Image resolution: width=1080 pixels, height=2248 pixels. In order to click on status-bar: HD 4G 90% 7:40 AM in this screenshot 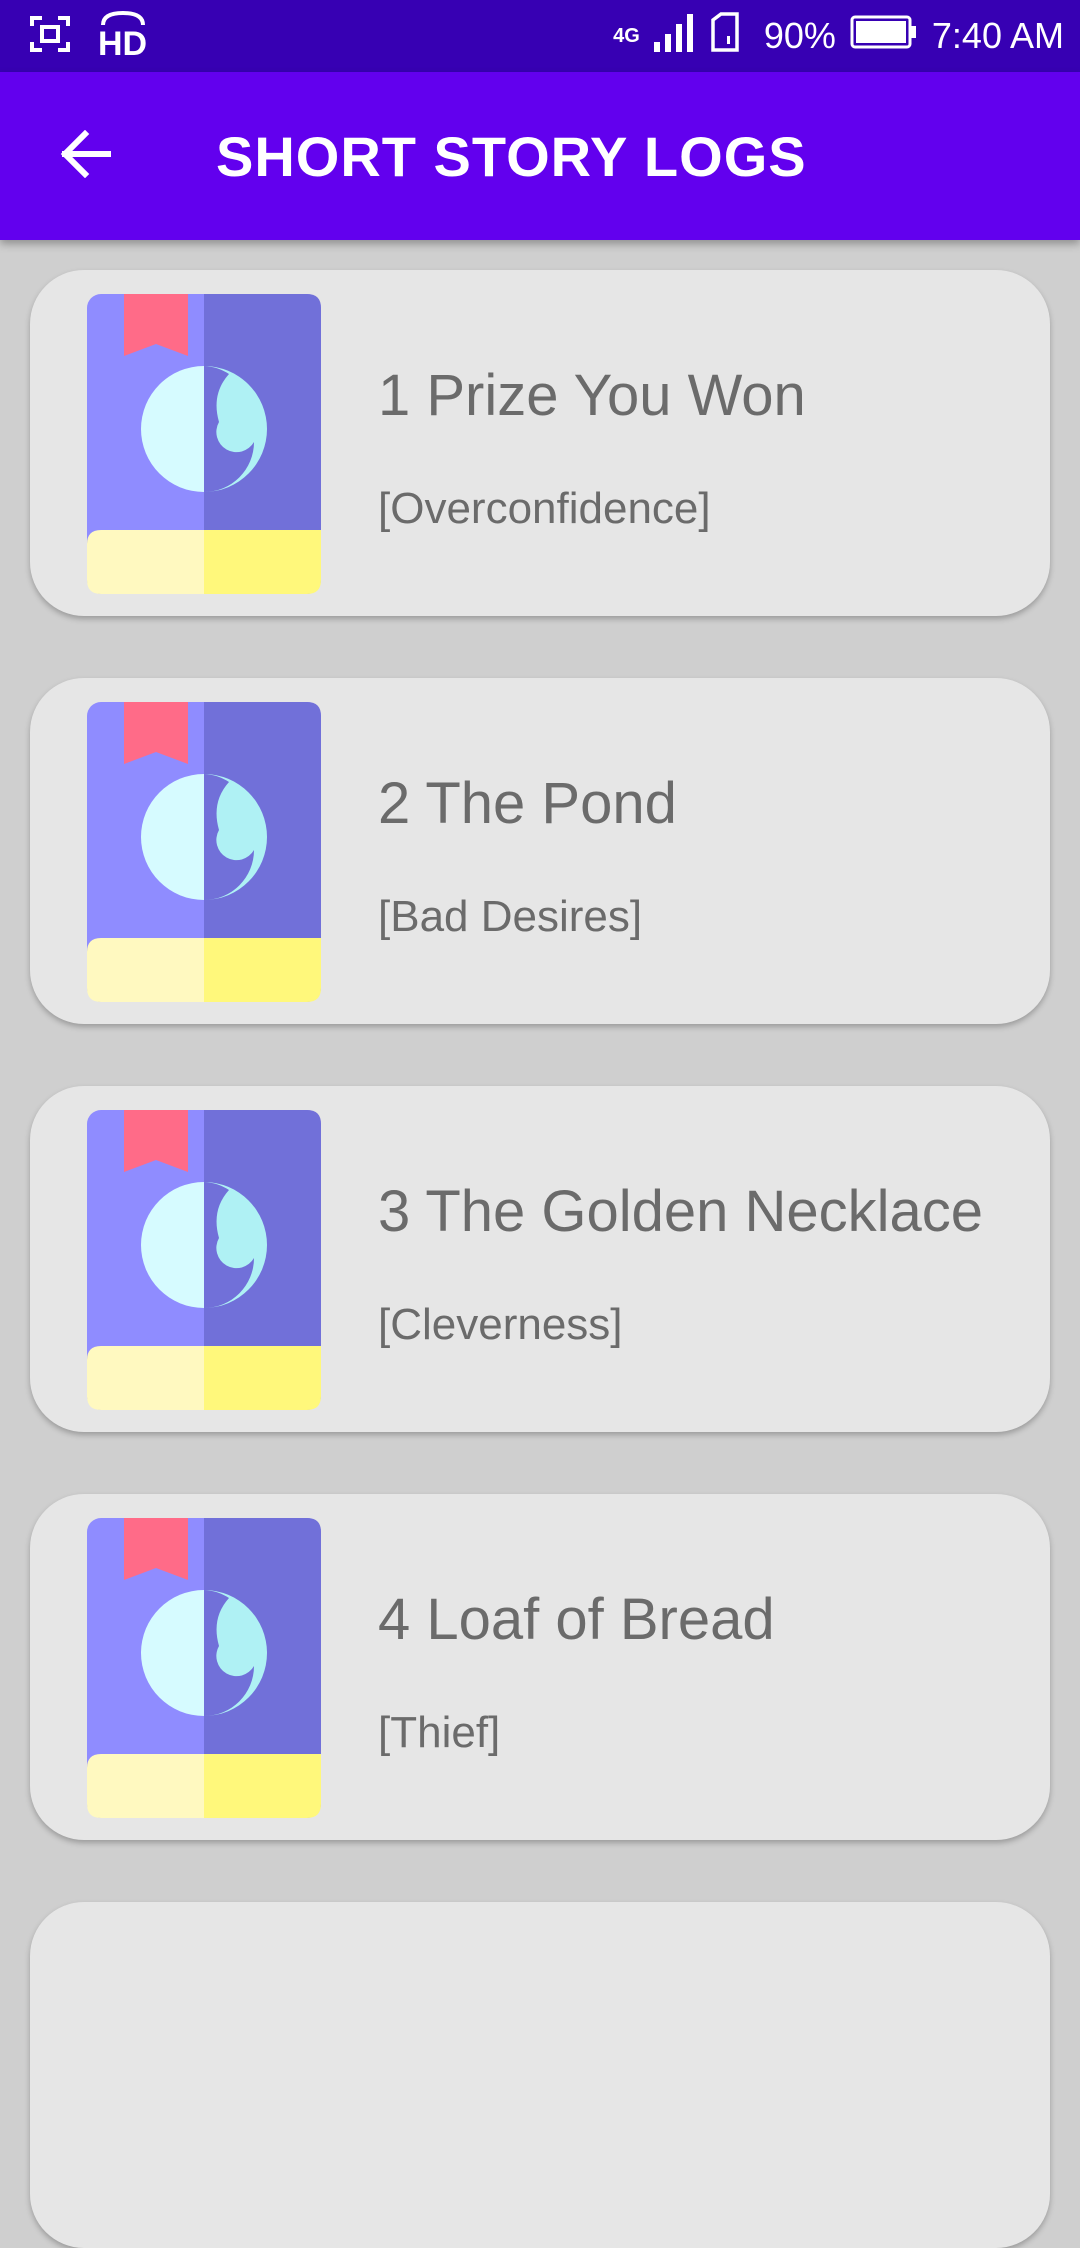, I will do `click(540, 36)`.